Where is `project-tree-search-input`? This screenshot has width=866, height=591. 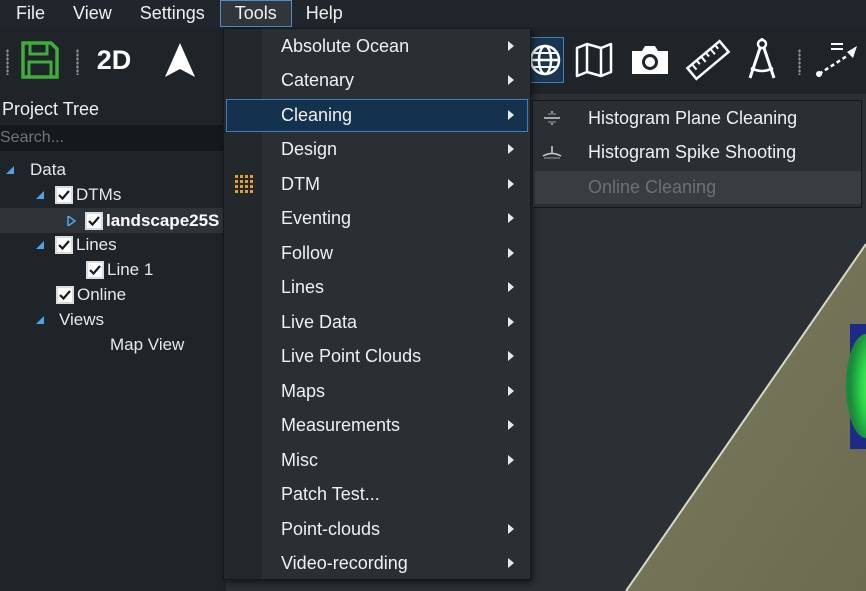
project-tree-search-input is located at coordinates (113, 138).